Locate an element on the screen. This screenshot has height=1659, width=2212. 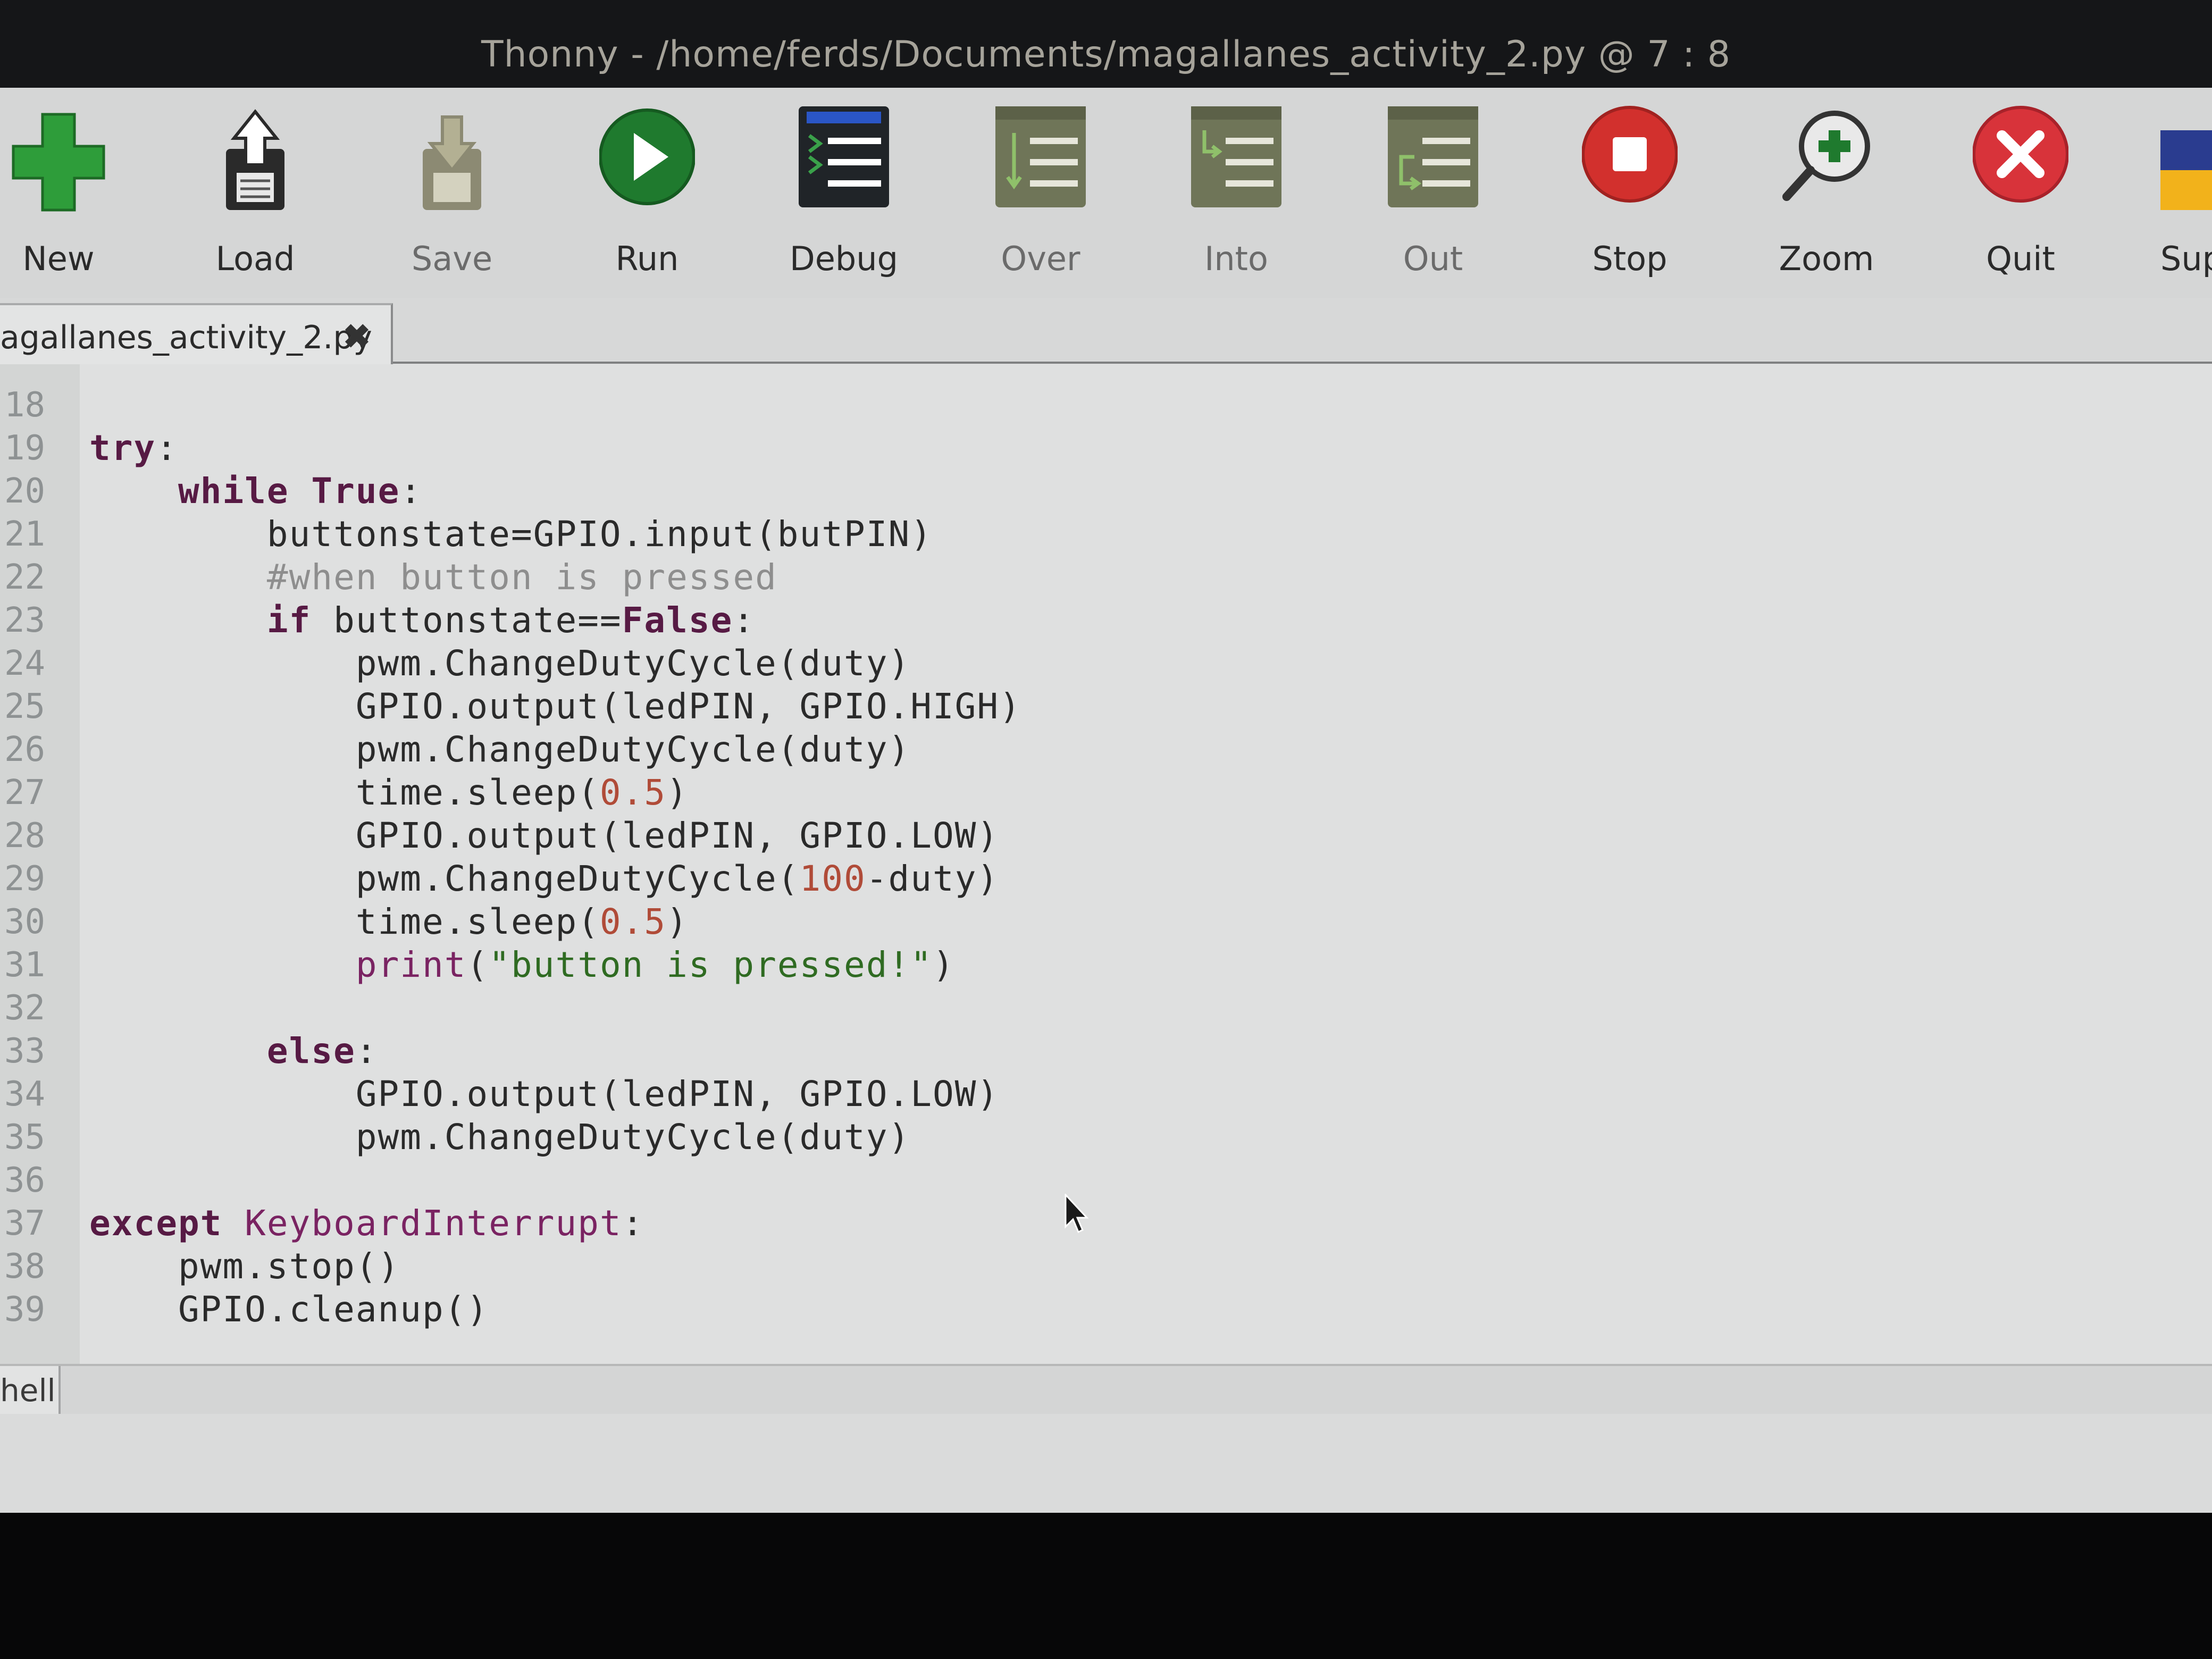
monitor-bezel is located at coordinates (1106, 1586).